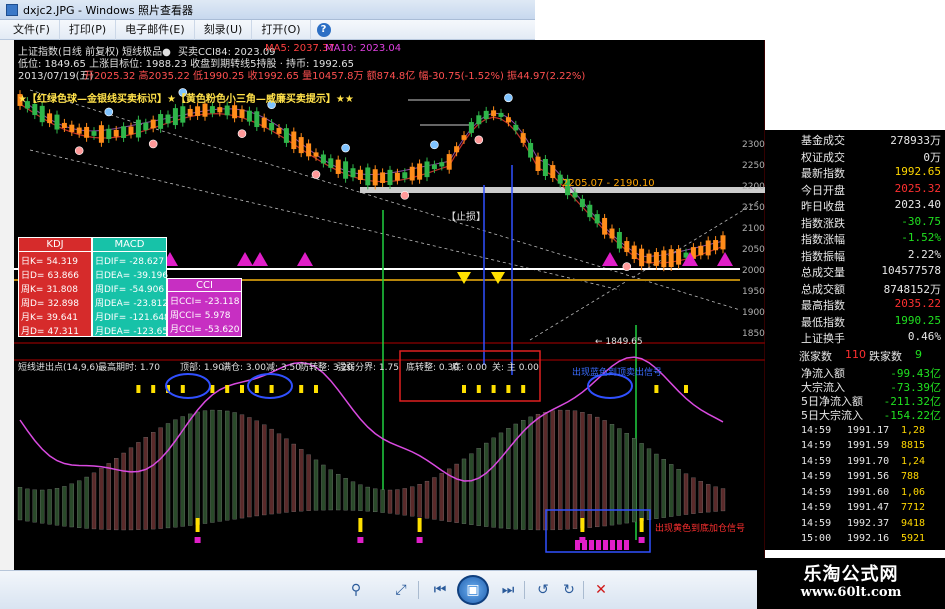  I want to click on tick-volume: 788, so click(910, 476).